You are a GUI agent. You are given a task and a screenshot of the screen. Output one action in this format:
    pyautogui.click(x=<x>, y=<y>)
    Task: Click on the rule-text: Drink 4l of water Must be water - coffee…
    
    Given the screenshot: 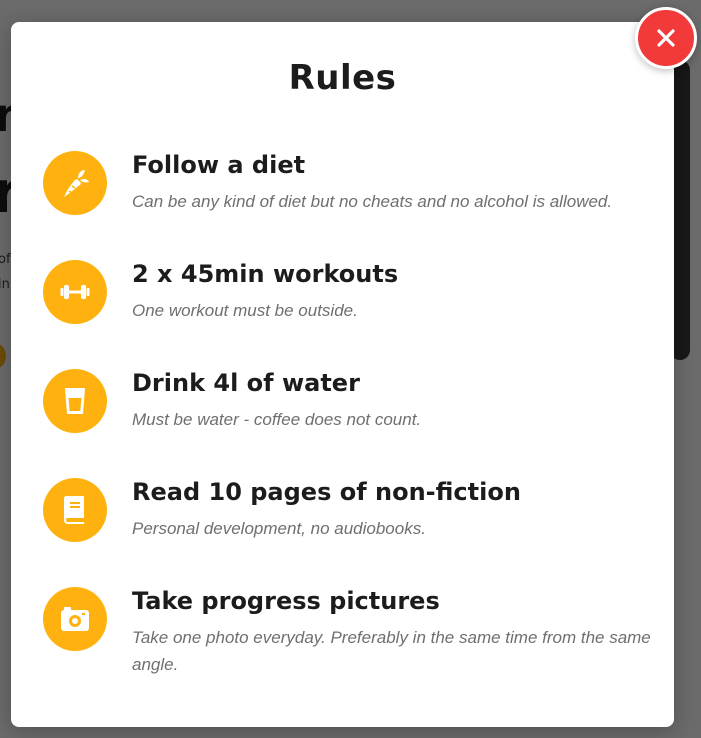 What is the action you would take?
    pyautogui.click(x=394, y=399)
    